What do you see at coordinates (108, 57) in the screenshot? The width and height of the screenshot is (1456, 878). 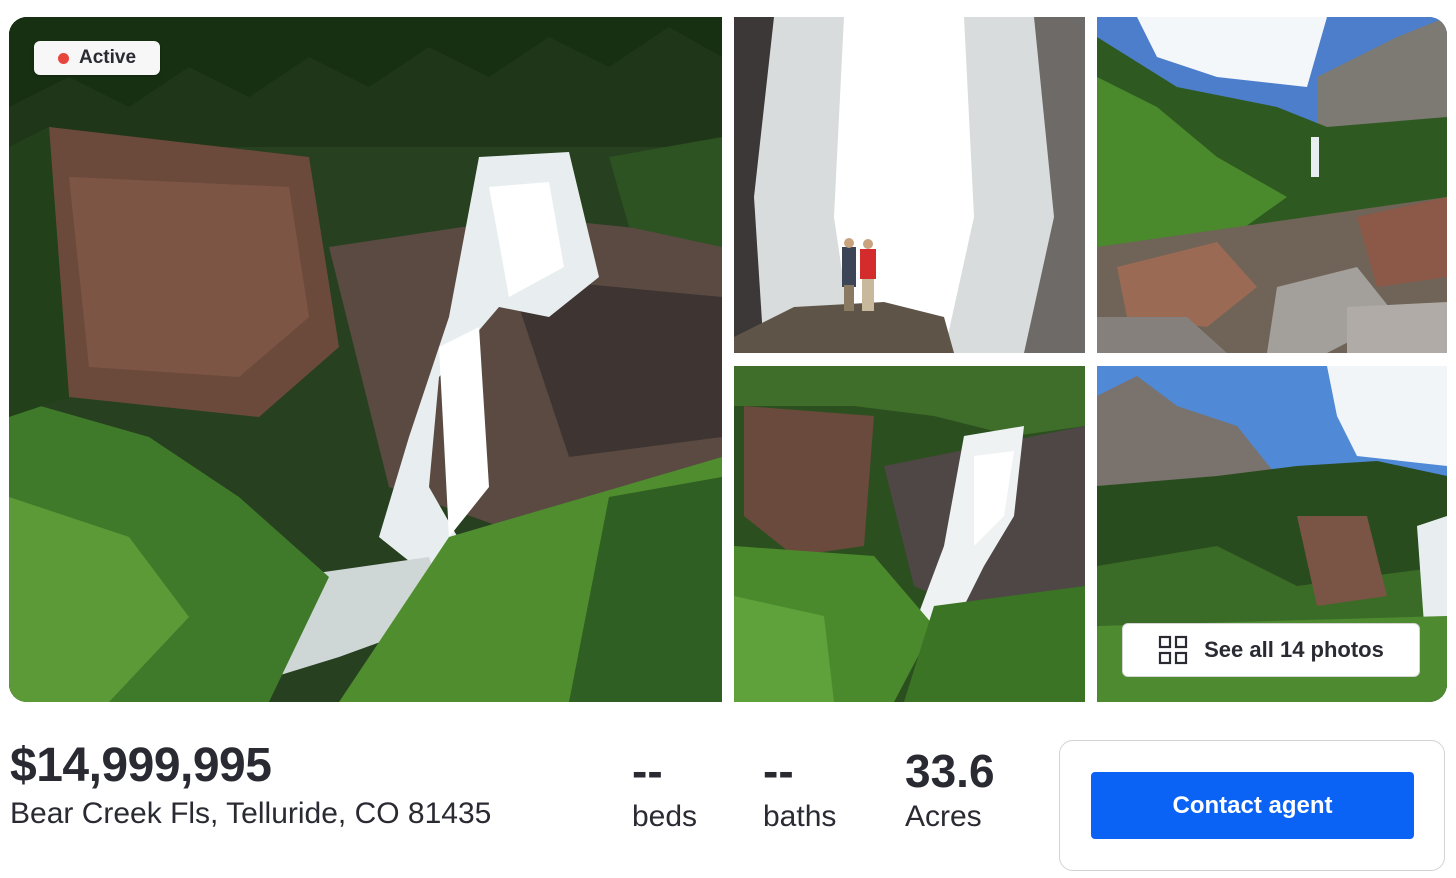 I see `status-label: Active` at bounding box center [108, 57].